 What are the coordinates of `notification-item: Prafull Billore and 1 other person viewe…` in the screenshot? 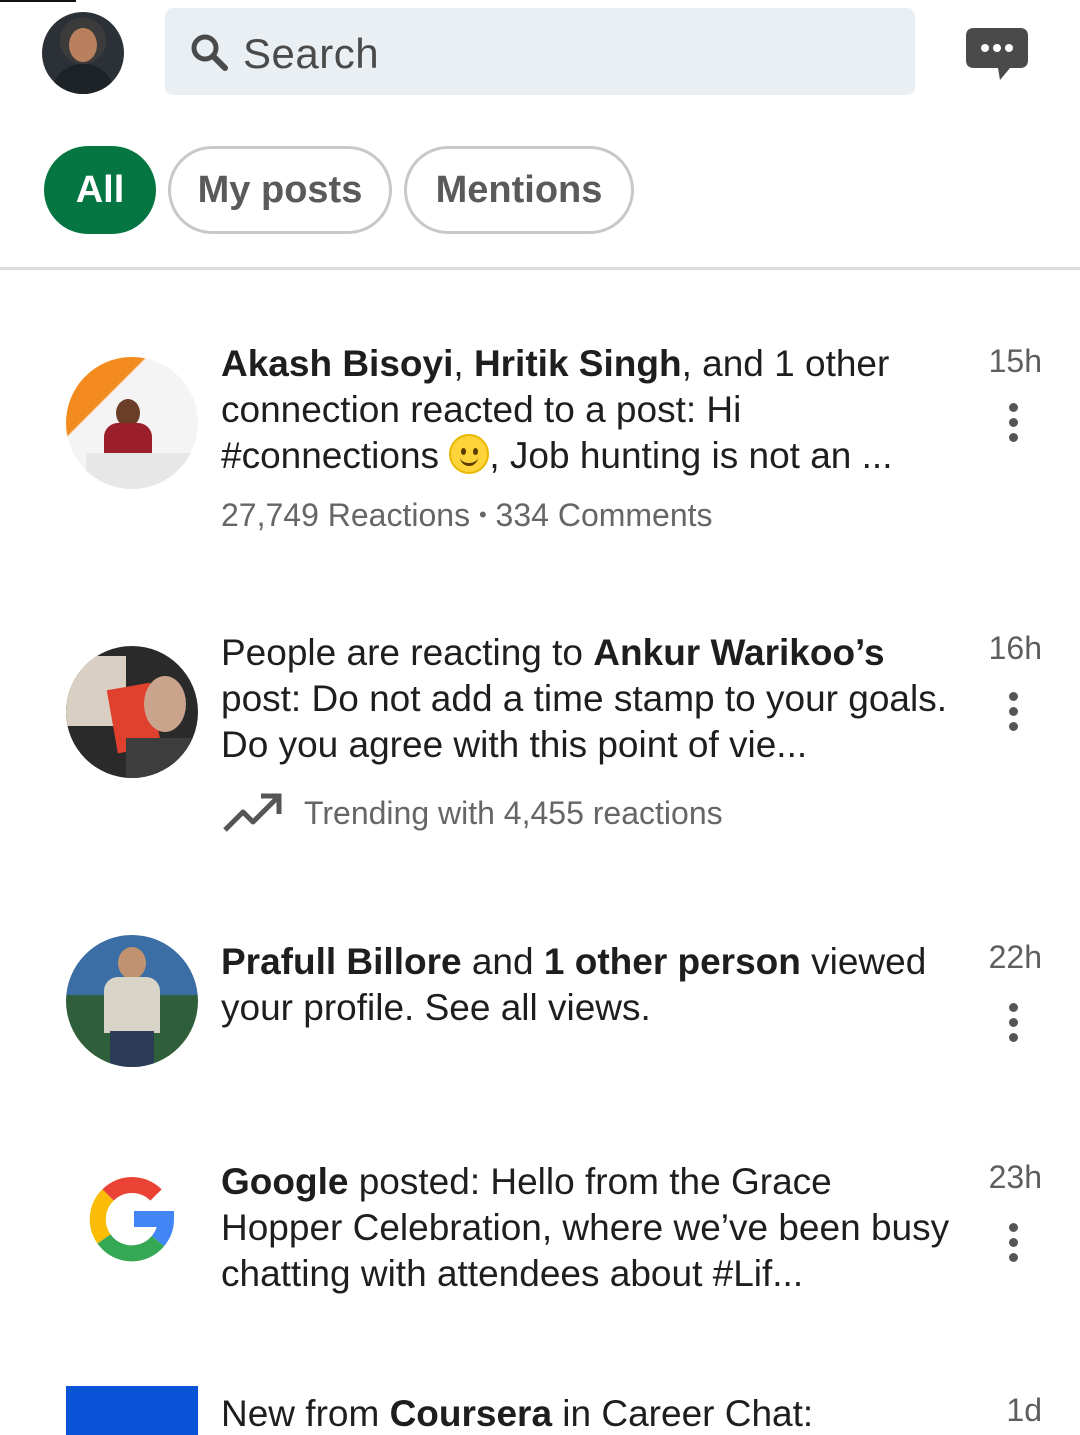 It's located at (540, 1025).